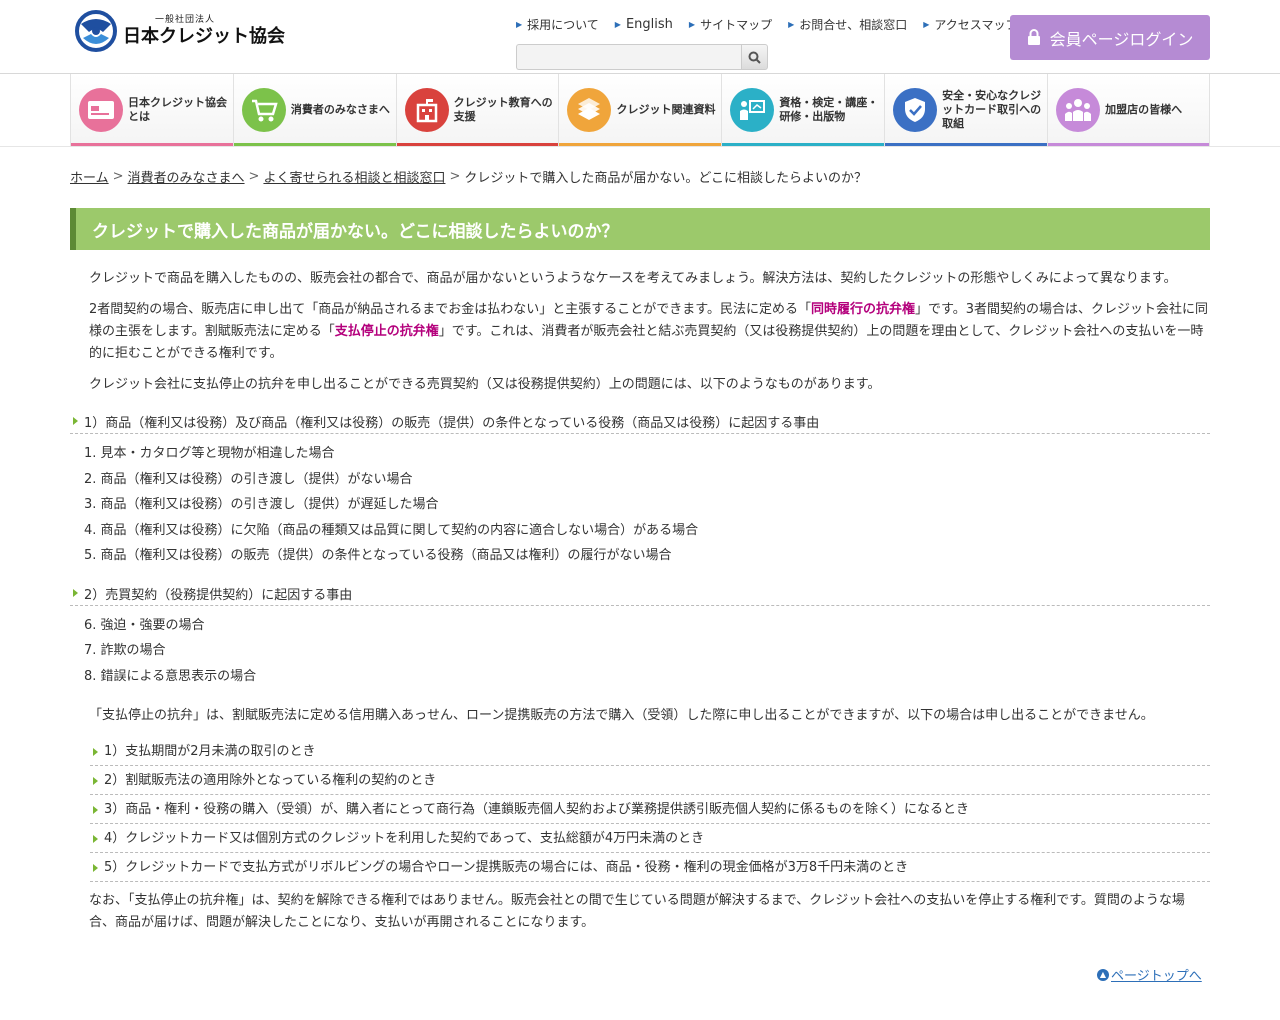 The width and height of the screenshot is (1280, 1020). Describe the element at coordinates (144, 625) in the screenshot. I see `list-item: 6. 強迫・強要の場合` at that location.